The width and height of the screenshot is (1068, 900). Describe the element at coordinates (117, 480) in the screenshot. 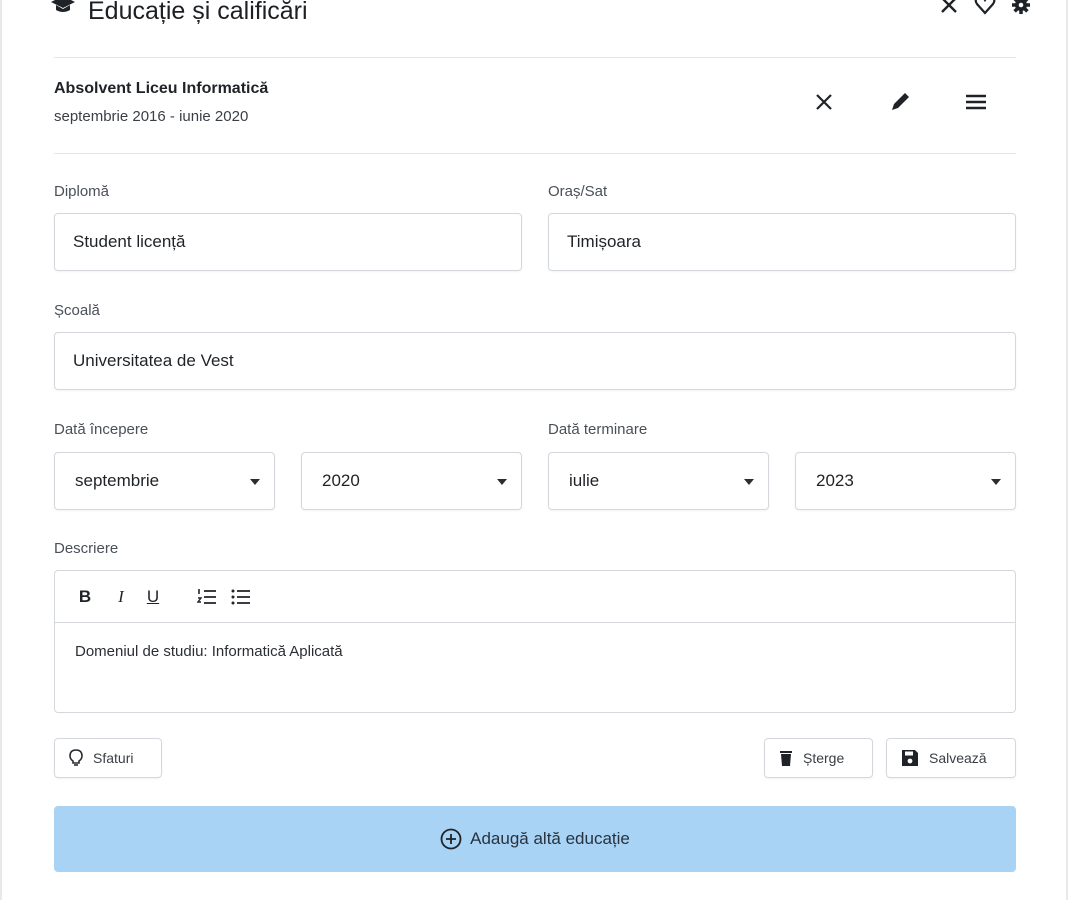

I see `start-month-value: septembrie` at that location.